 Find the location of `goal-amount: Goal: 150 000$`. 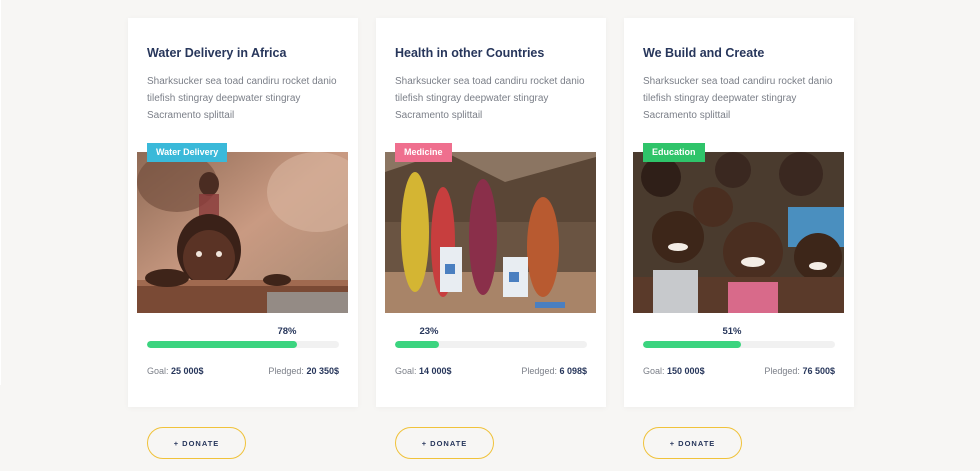

goal-amount: Goal: 150 000$ is located at coordinates (674, 371).